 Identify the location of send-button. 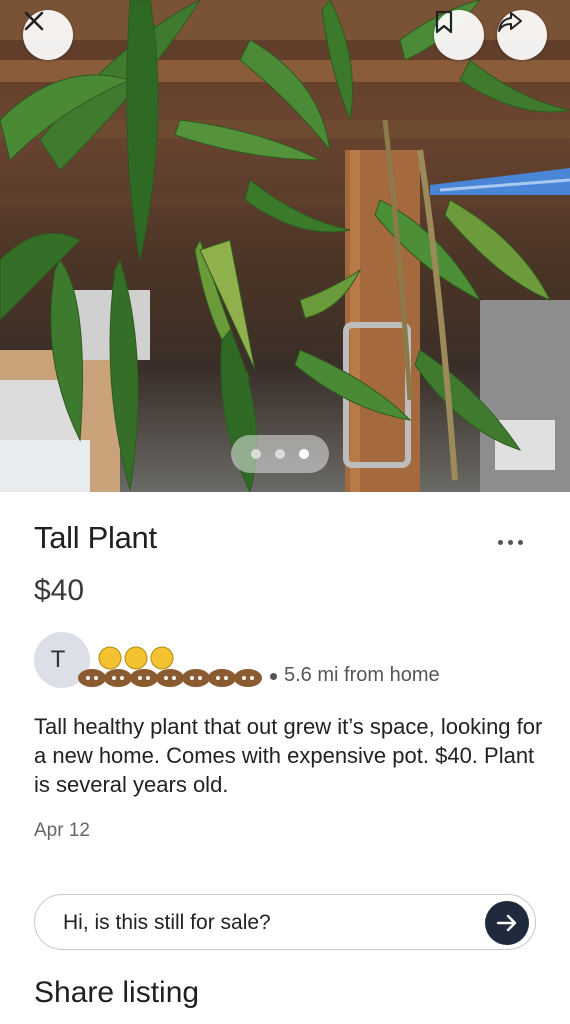
(507, 923).